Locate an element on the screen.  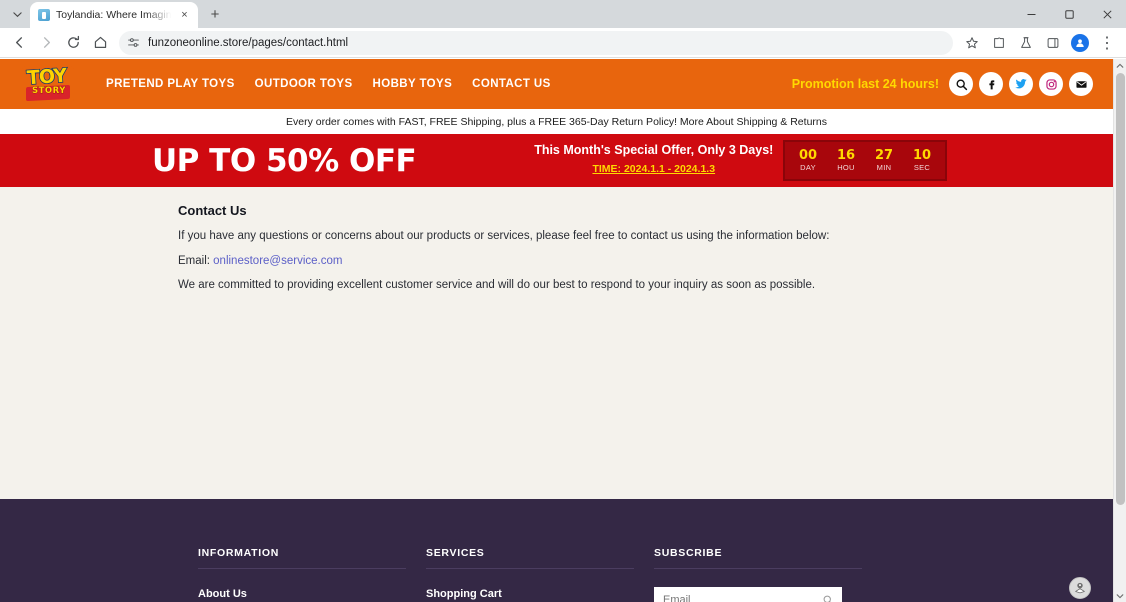
bookmark-button is located at coordinates (972, 43).